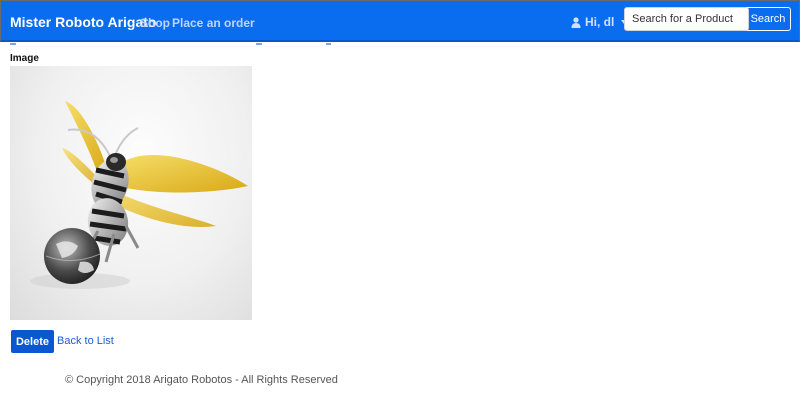 Image resolution: width=800 pixels, height=406 pixels. Describe the element at coordinates (686, 19) in the screenshot. I see `search-input` at that location.